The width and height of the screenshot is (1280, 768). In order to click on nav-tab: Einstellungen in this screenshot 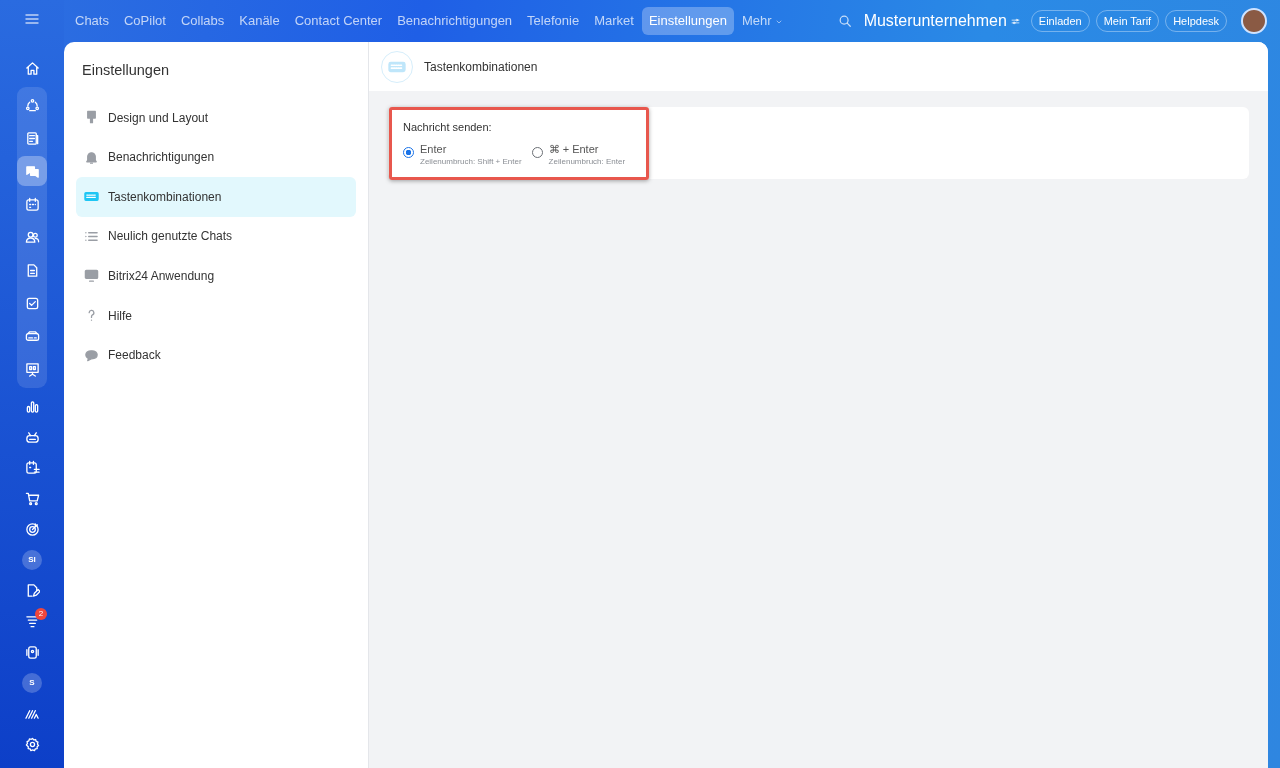, I will do `click(687, 21)`.